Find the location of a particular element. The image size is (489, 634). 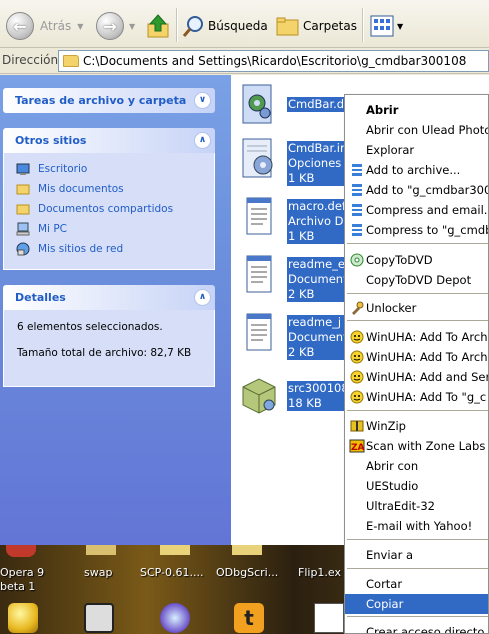

menu-item-open: Abrir is located at coordinates (416, 110).